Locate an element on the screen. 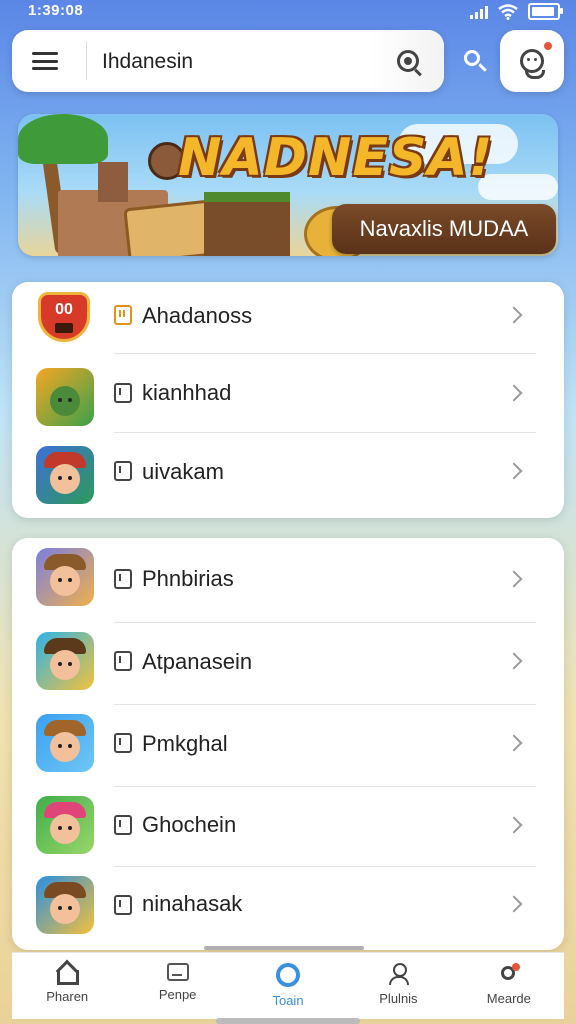 The width and height of the screenshot is (576, 1024). search-button is located at coordinates (477, 63).